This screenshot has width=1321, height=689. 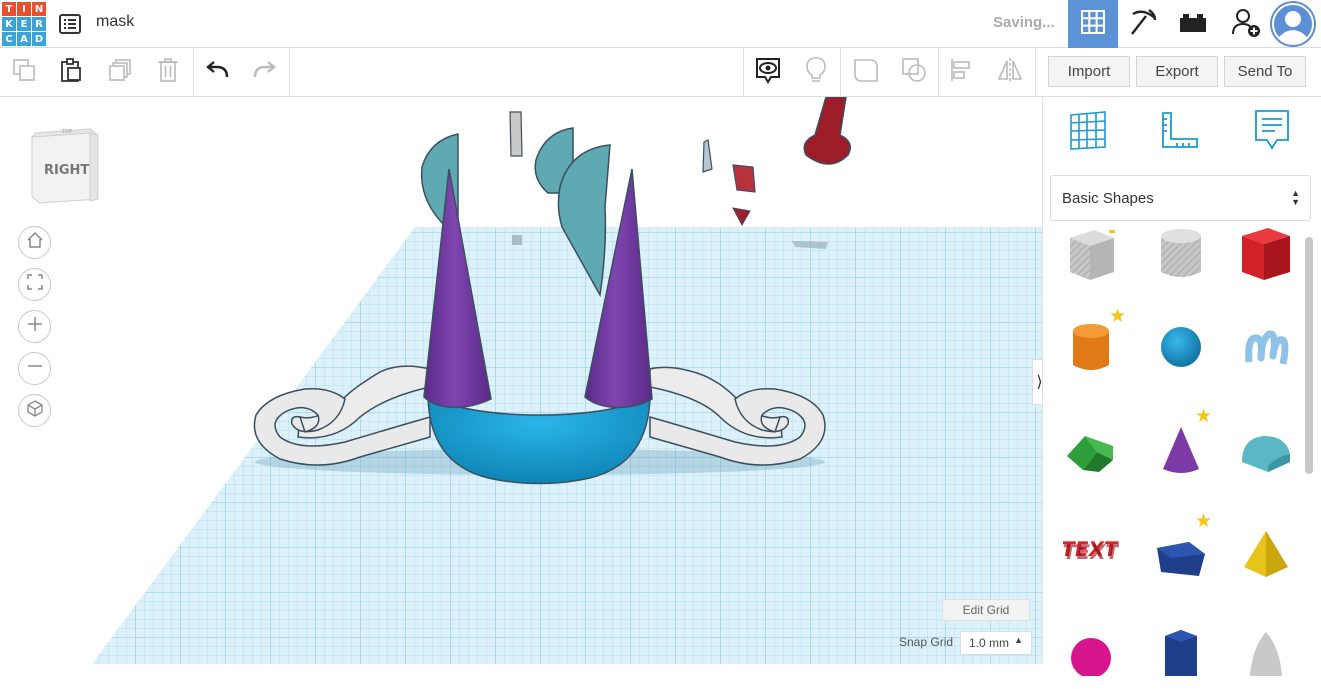 I want to click on plus-icon, so click(x=35, y=326).